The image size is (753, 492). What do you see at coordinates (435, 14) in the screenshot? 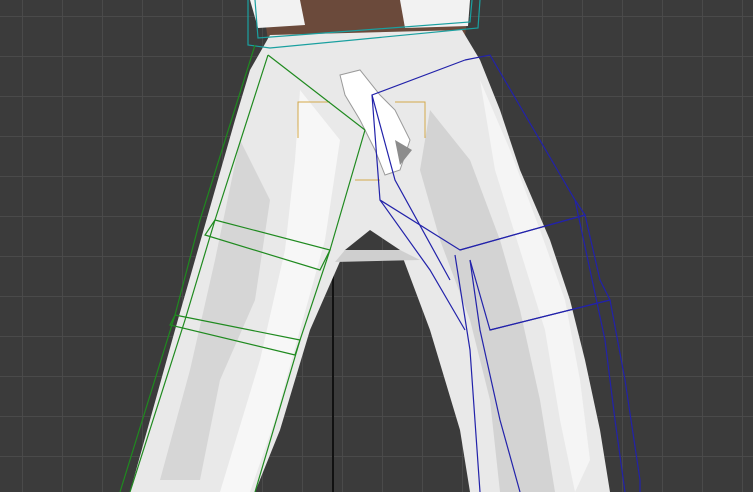
I see `model-shirt-right` at bounding box center [435, 14].